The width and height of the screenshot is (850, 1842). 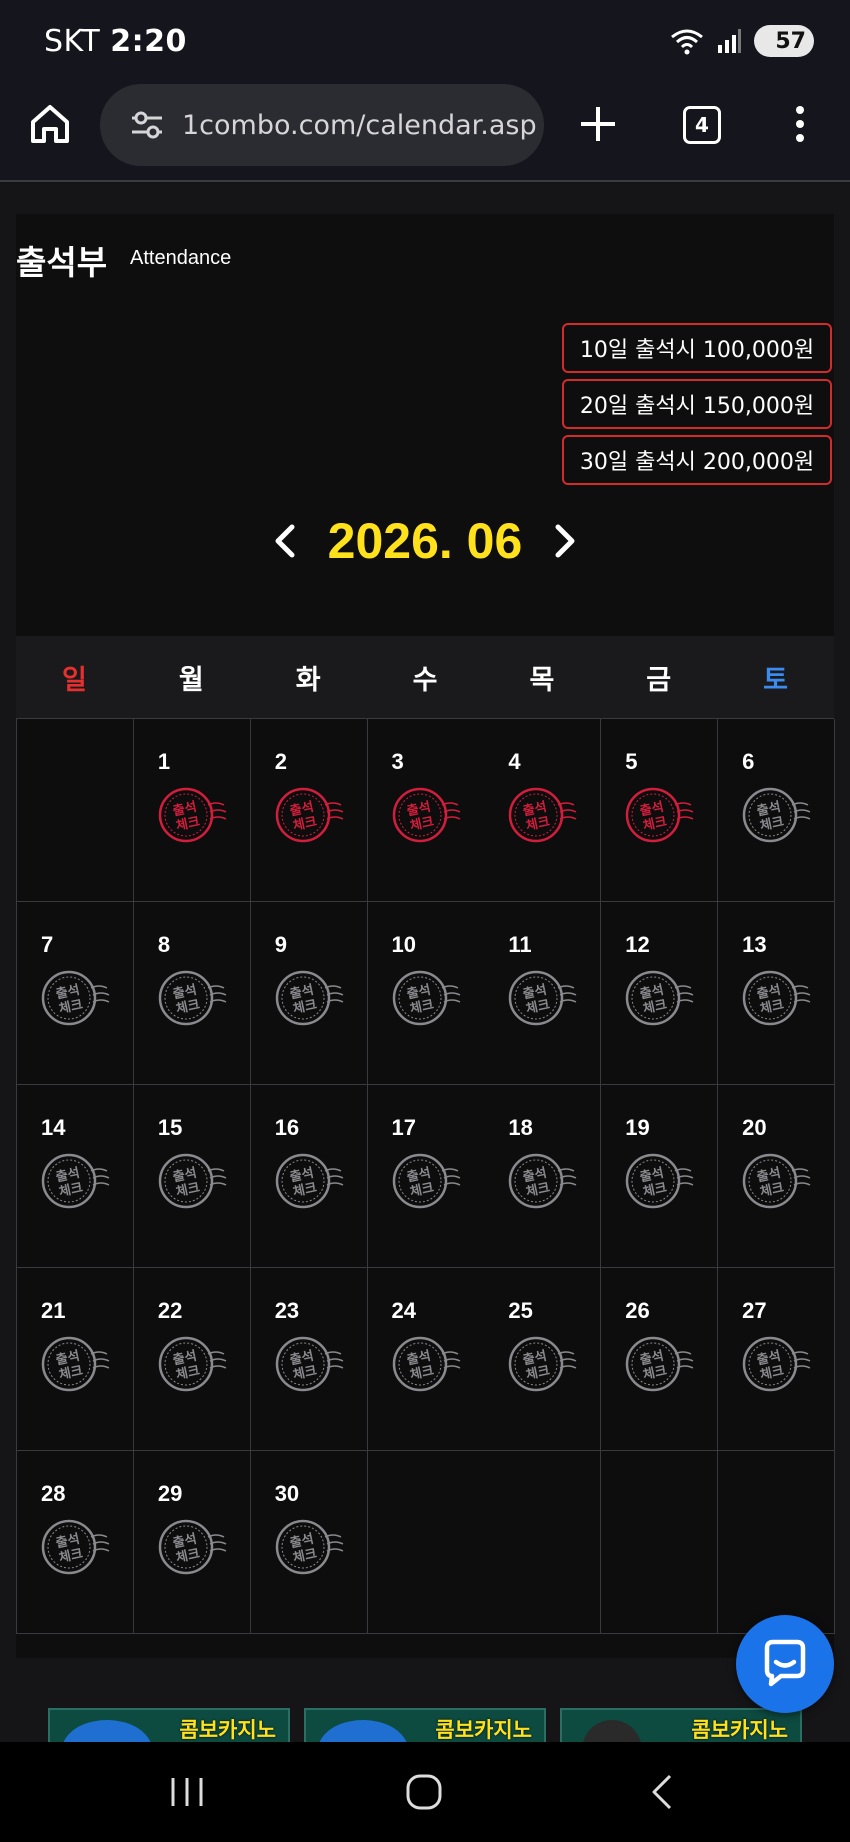 What do you see at coordinates (192, 1176) in the screenshot?
I see `calendar-cell: 15 출석 체크` at bounding box center [192, 1176].